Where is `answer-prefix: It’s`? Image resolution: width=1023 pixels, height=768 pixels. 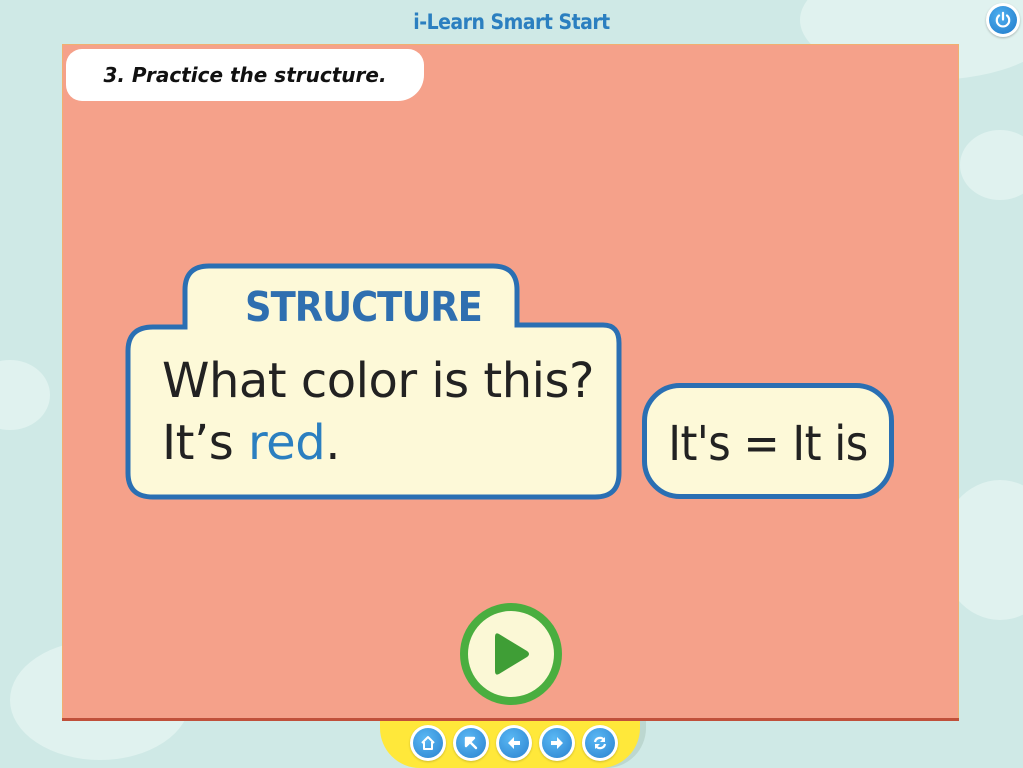
answer-prefix: It’s is located at coordinates (205, 443).